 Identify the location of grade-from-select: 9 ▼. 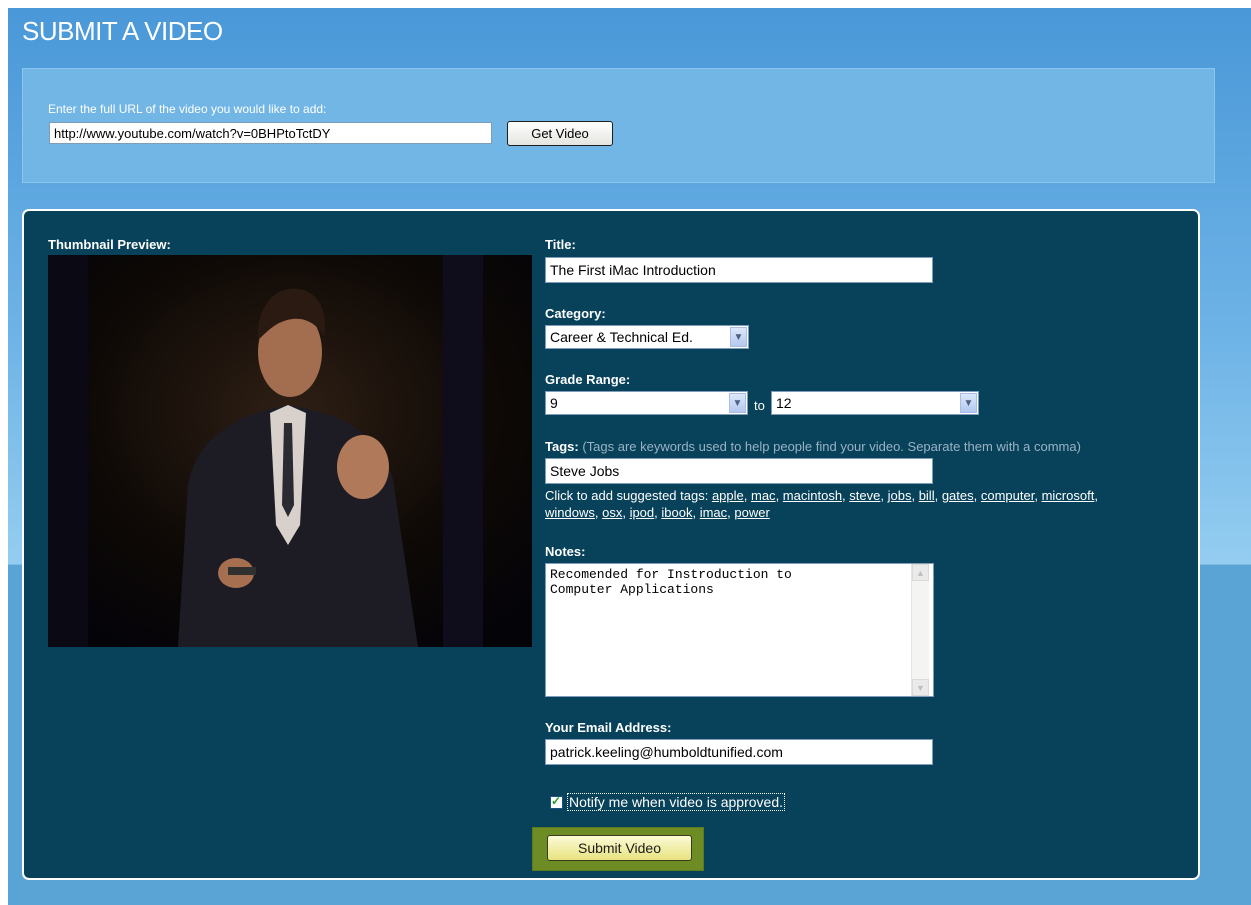
(646, 403).